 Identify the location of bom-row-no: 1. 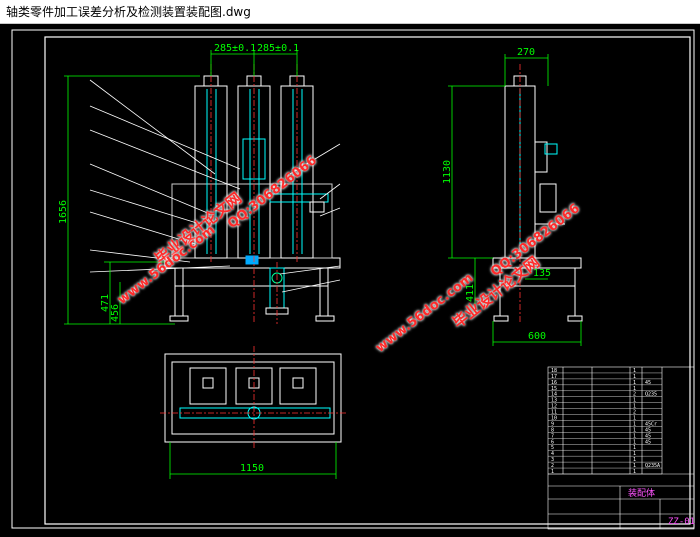
(552, 472).